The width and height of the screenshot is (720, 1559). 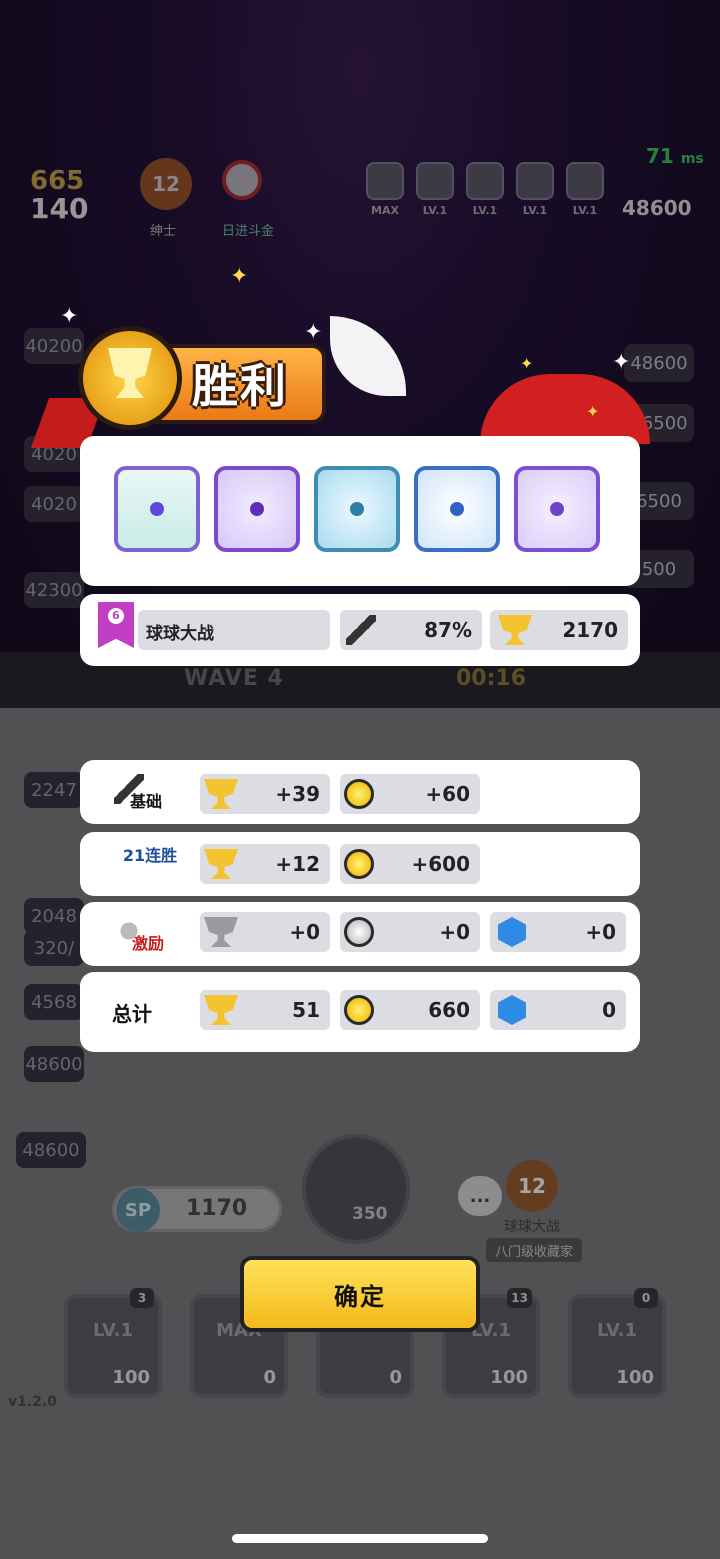 What do you see at coordinates (447, 794) in the screenshot?
I see `coin-reward: +60` at bounding box center [447, 794].